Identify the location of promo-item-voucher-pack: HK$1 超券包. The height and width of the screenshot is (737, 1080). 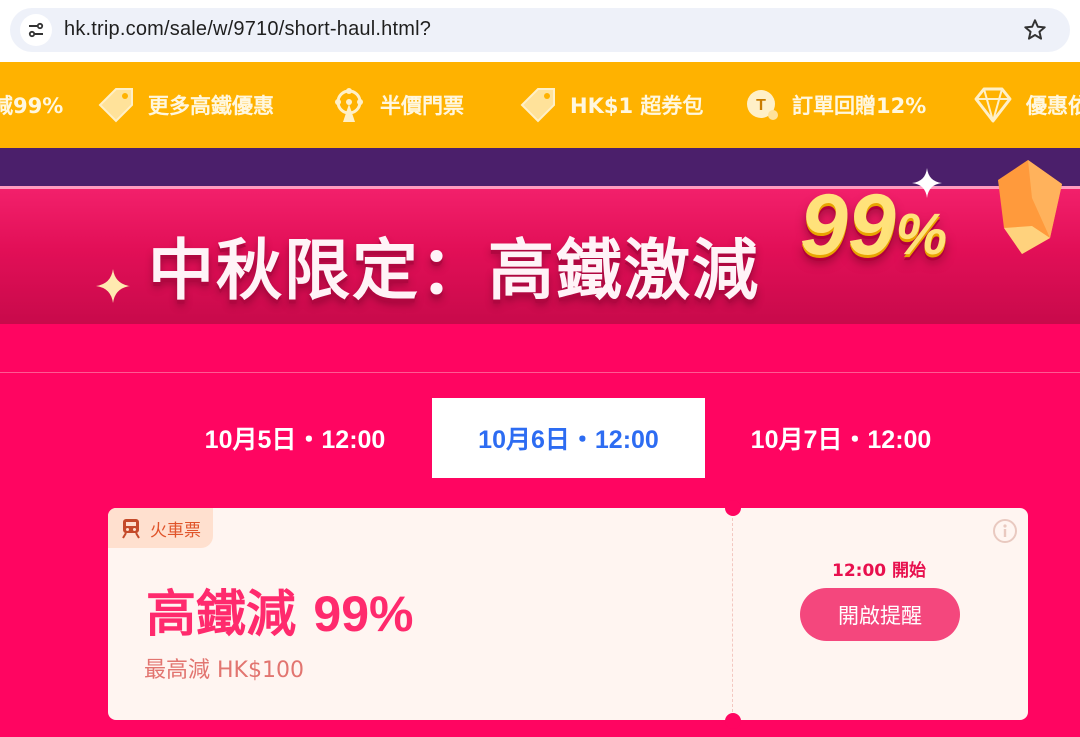
(610, 105).